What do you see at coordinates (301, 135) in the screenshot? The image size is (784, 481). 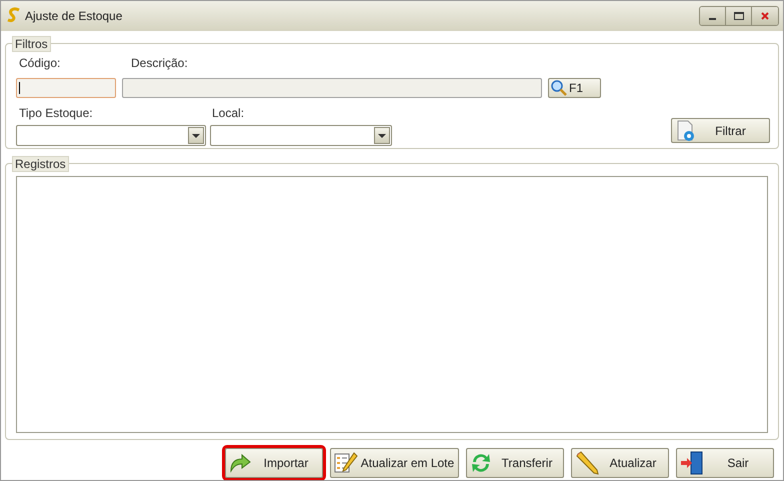 I see `location-dropdown` at bounding box center [301, 135].